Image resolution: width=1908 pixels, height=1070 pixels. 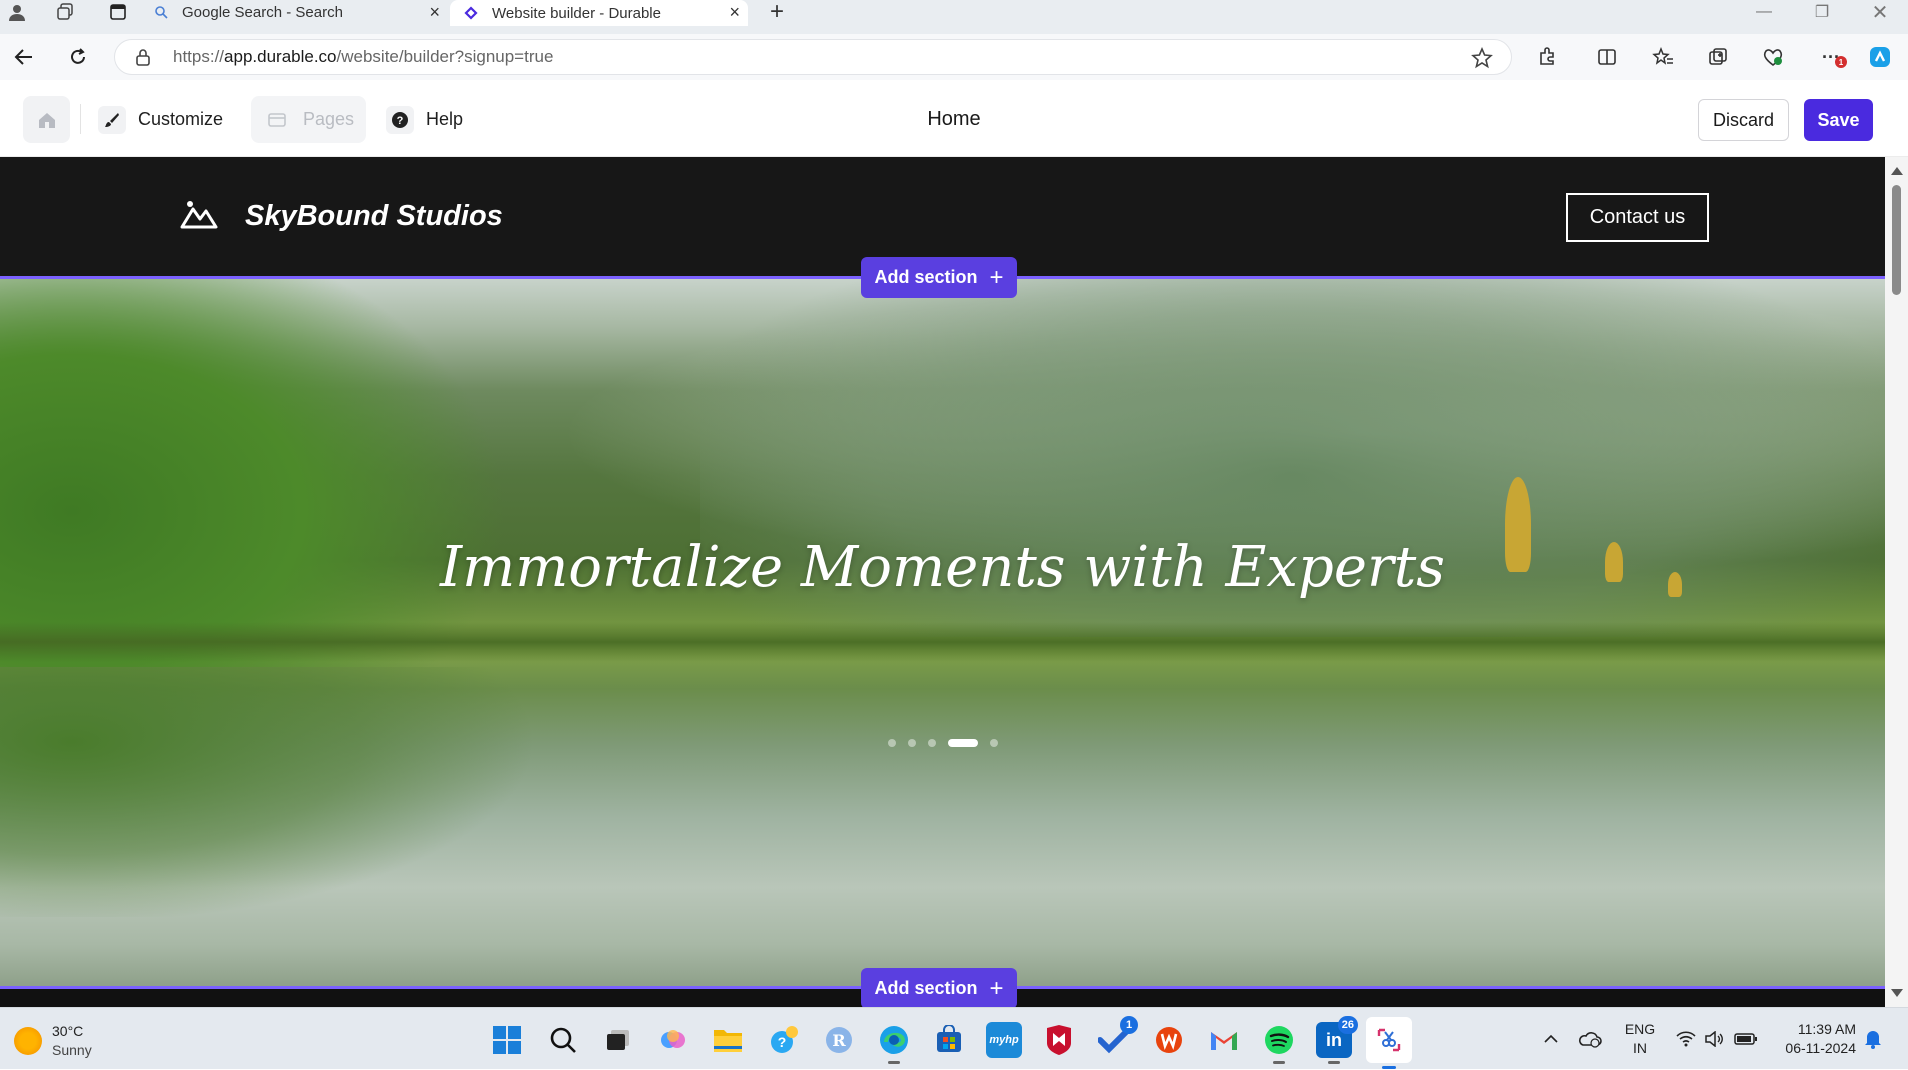 I want to click on add-section-label: Add section, so click(x=926, y=988).